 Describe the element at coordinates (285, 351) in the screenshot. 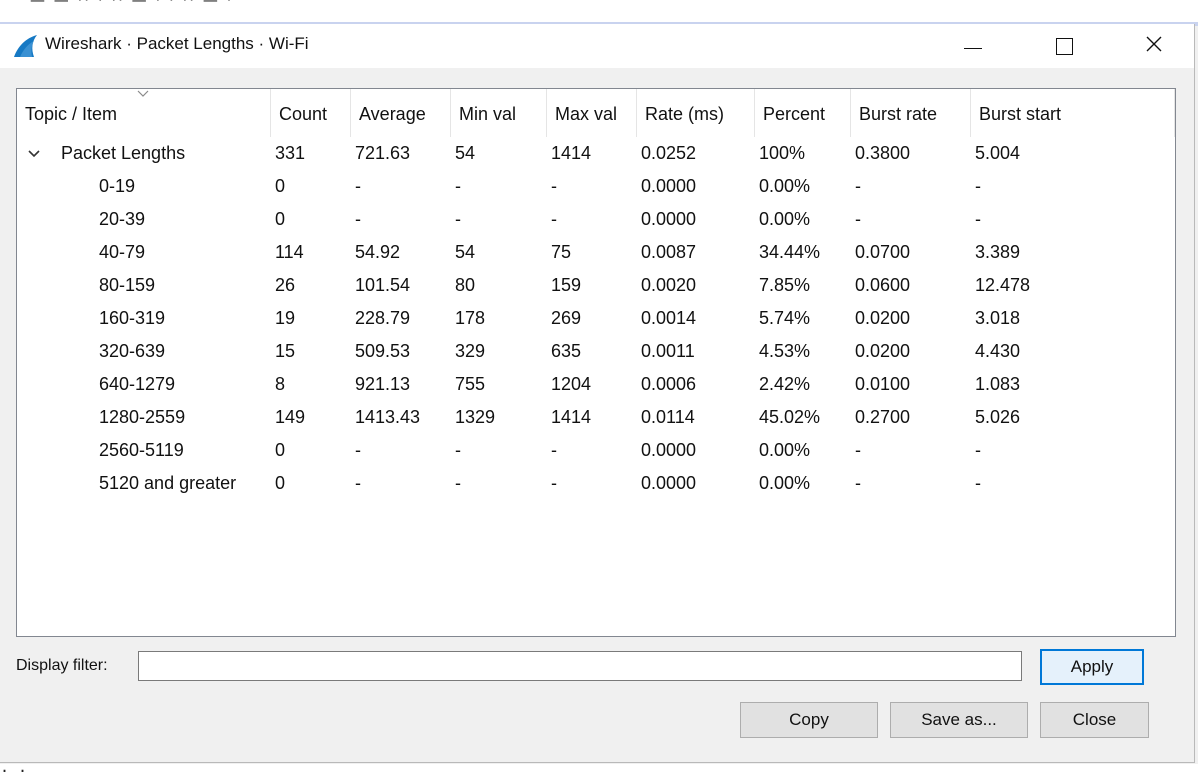

I see `cell-count: 15` at that location.